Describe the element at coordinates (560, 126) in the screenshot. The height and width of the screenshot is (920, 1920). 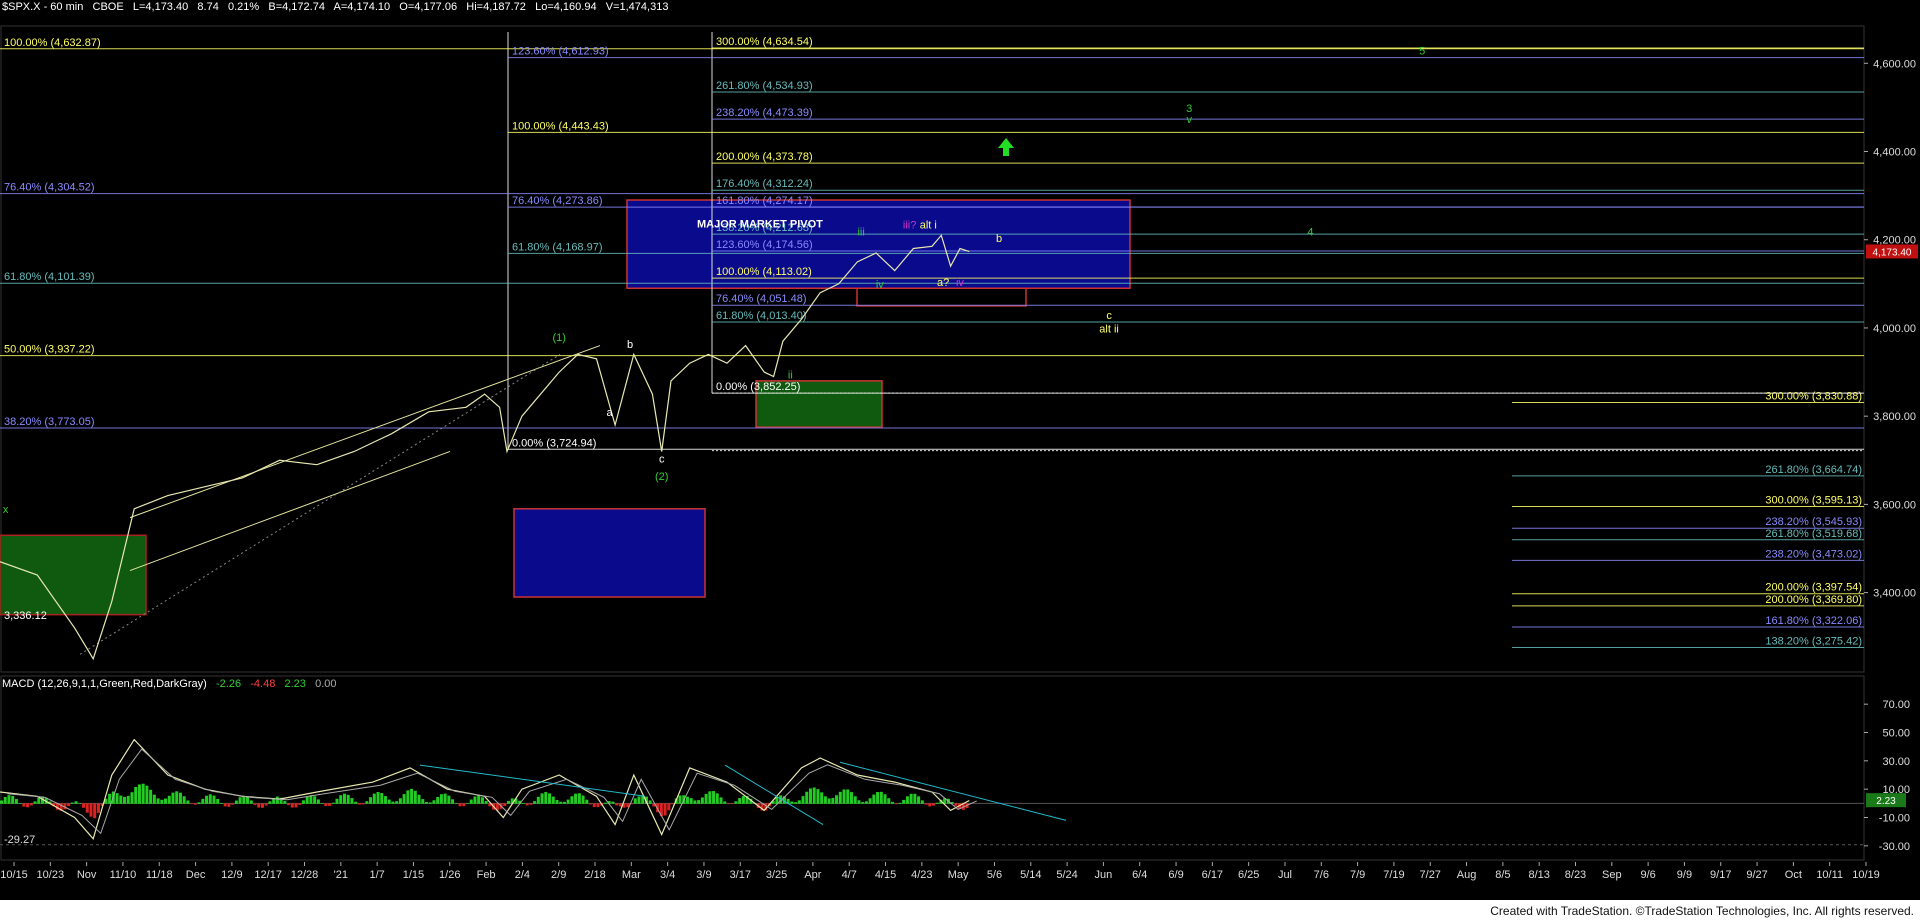
I see `fib-label: 100.00% (4,443.43)` at that location.